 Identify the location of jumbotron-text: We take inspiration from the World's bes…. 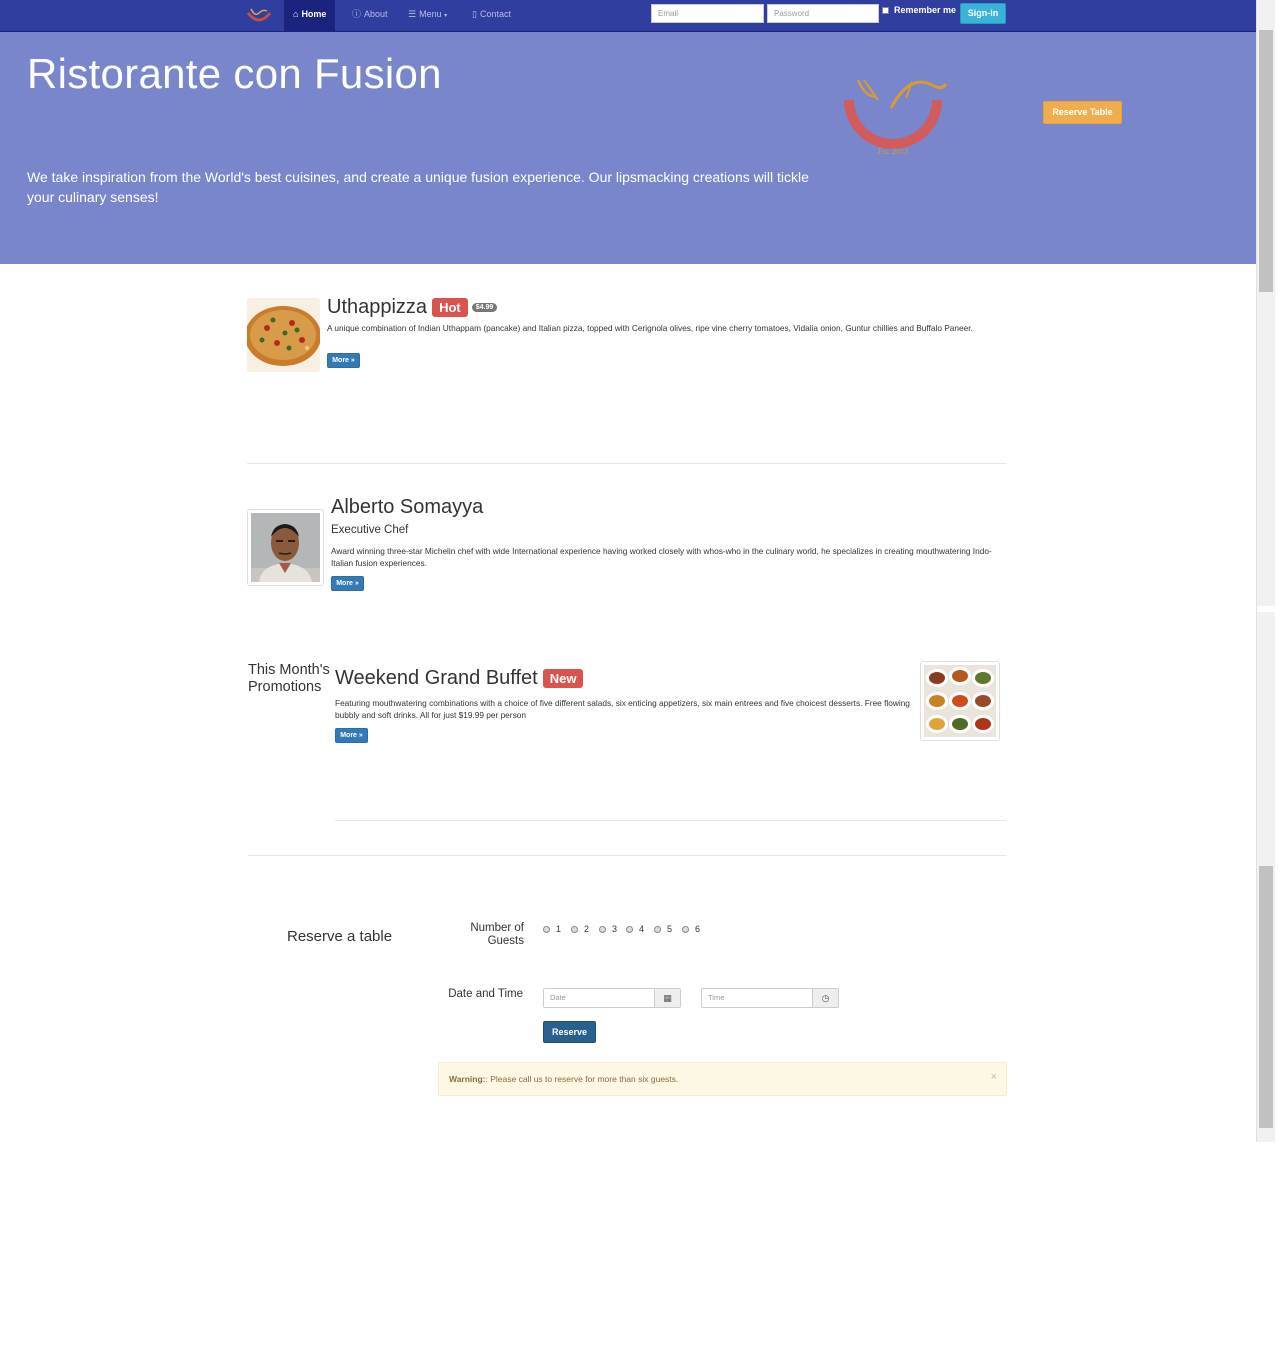
(418, 187).